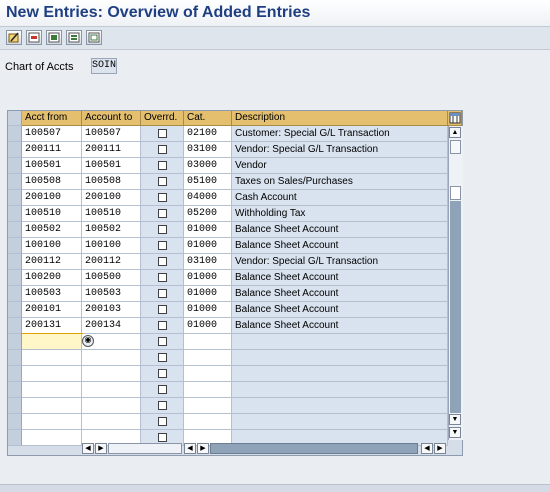  Describe the element at coordinates (208, 198) in the screenshot. I see `cat-cell: 04000` at that location.